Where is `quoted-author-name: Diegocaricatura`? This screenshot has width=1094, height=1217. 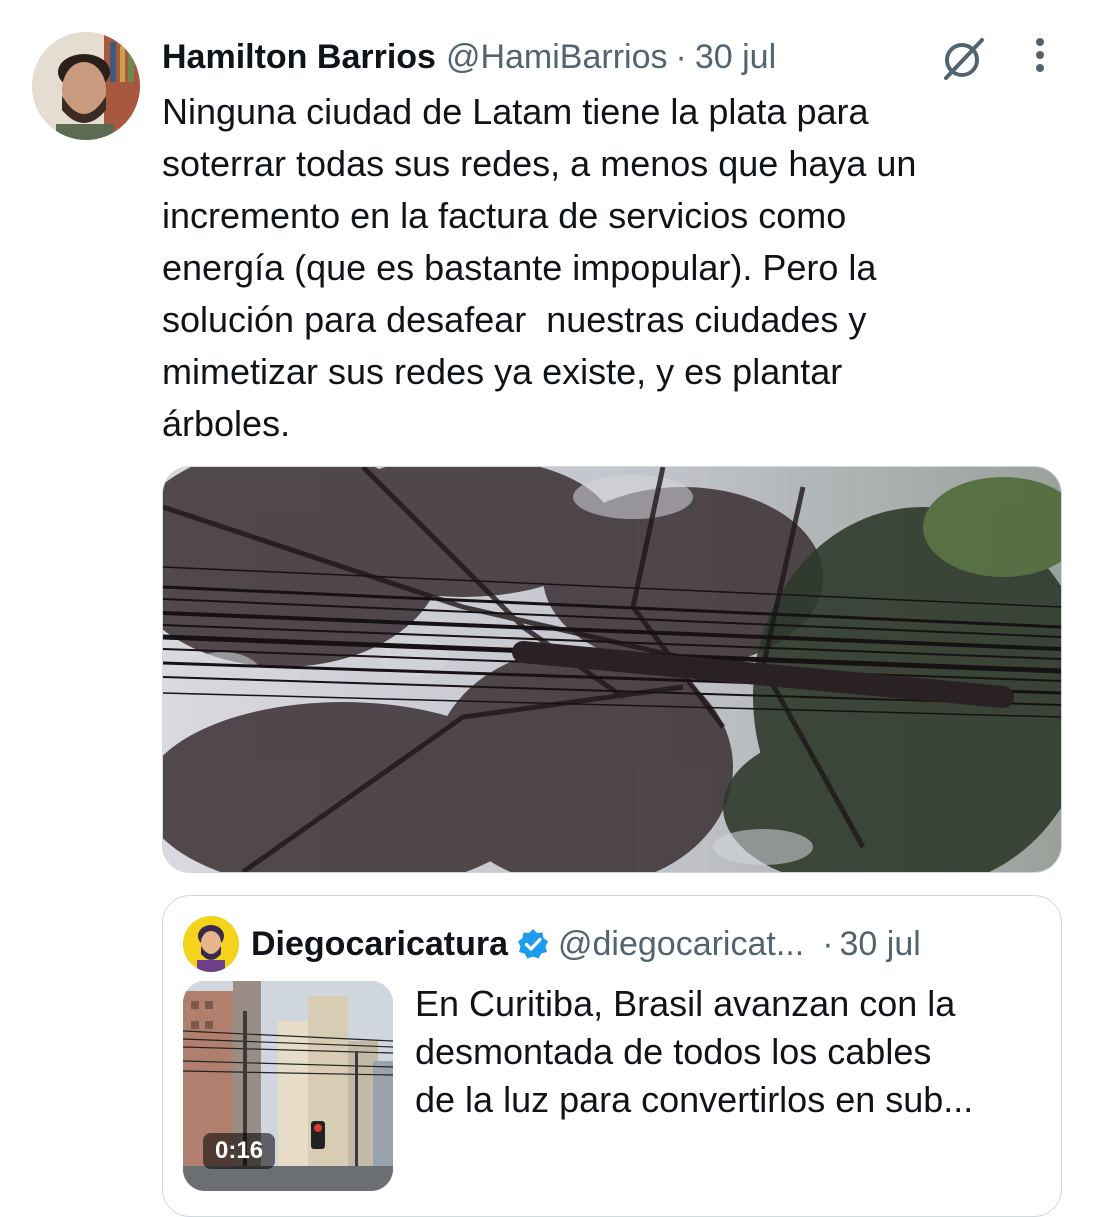 quoted-author-name: Diegocaricatura is located at coordinates (379, 944).